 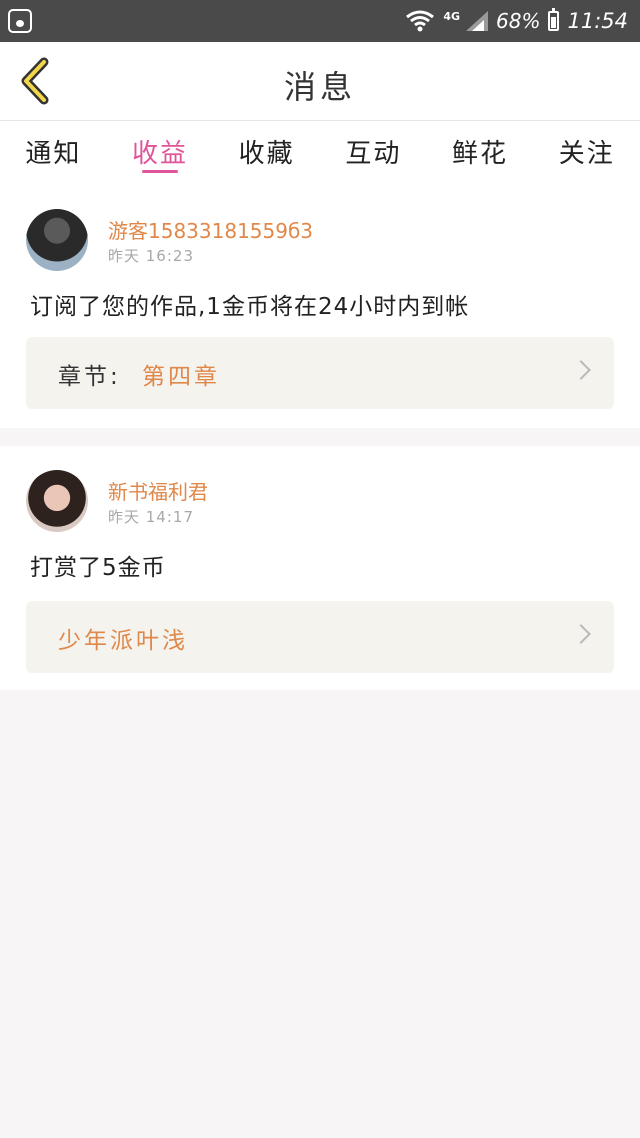 What do you see at coordinates (151, 256) in the screenshot?
I see `timestamp: 昨天 16:23` at bounding box center [151, 256].